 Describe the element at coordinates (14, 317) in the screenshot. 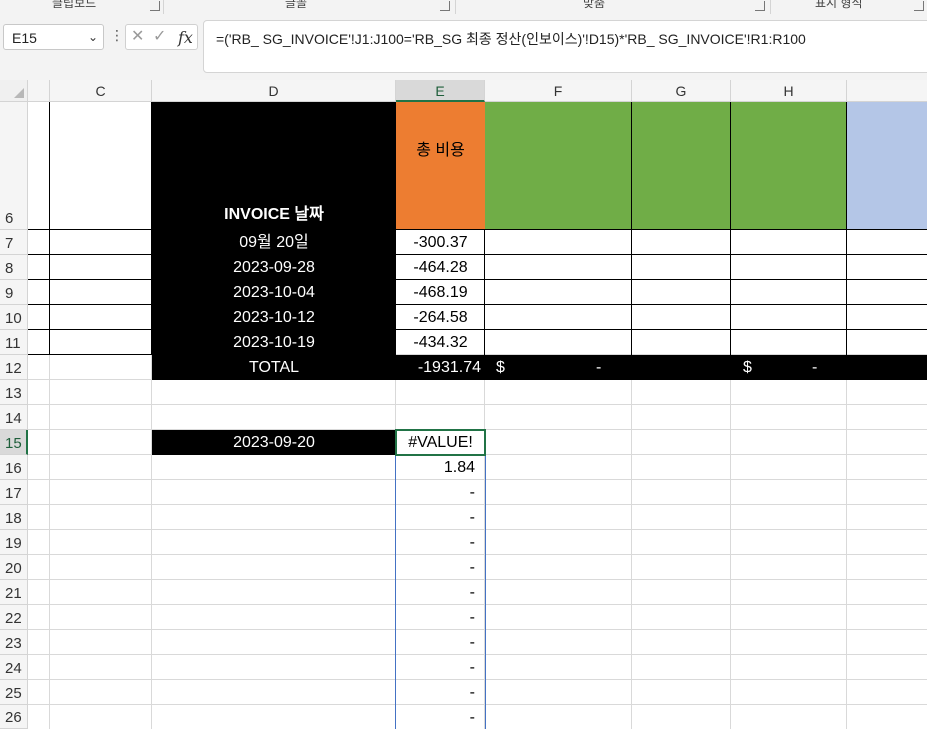

I see `row-header-10: 10` at that location.